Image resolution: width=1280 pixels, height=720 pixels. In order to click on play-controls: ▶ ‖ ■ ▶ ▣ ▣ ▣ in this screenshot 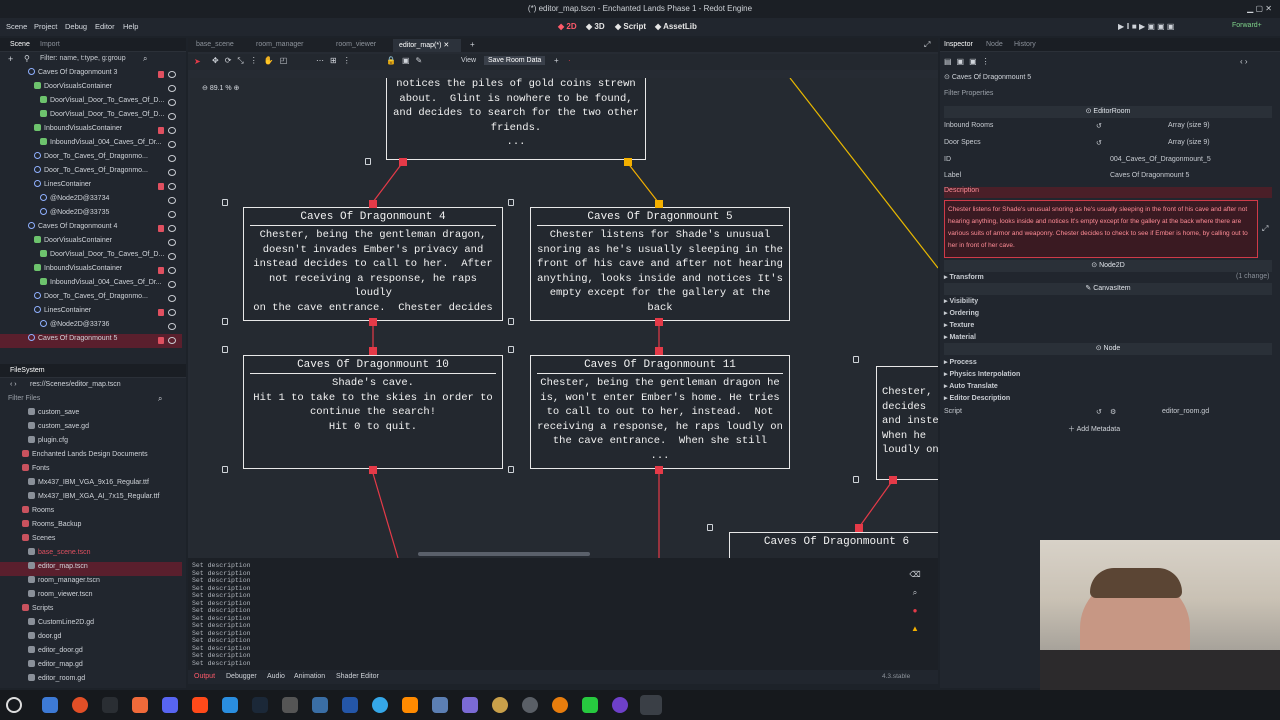, I will do `click(1146, 26)`.